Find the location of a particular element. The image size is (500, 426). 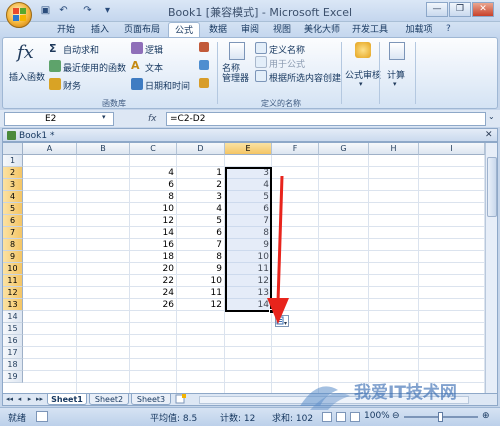

zoom-slider-thumb is located at coordinates (440, 417).